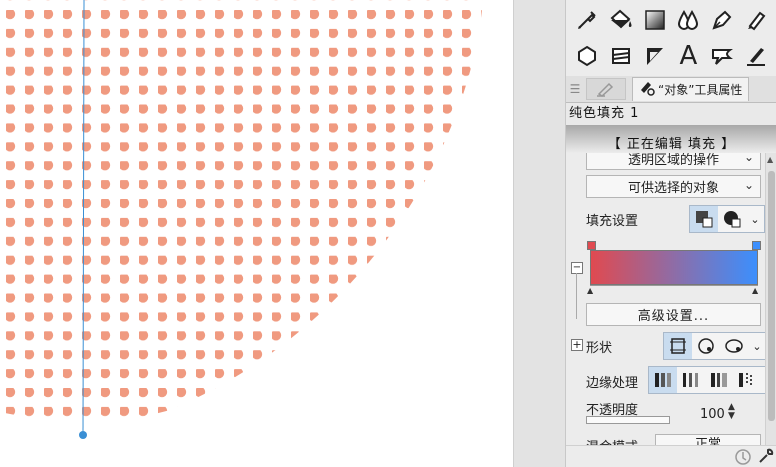  Describe the element at coordinates (577, 268) in the screenshot. I see `collapse-icon: −` at that location.